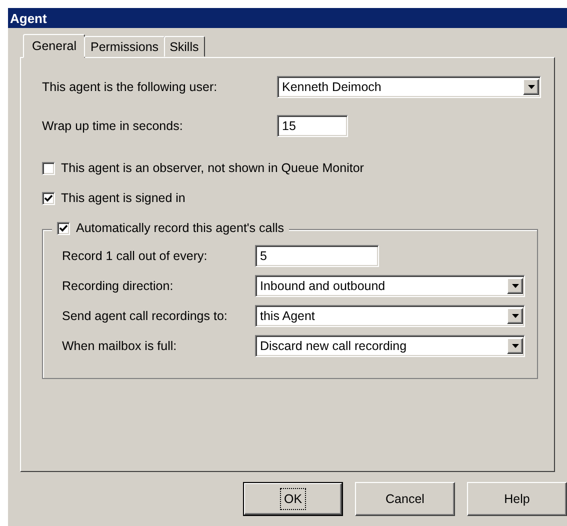 The image size is (567, 526). Describe the element at coordinates (124, 46) in the screenshot. I see `tab: Permissions` at that location.